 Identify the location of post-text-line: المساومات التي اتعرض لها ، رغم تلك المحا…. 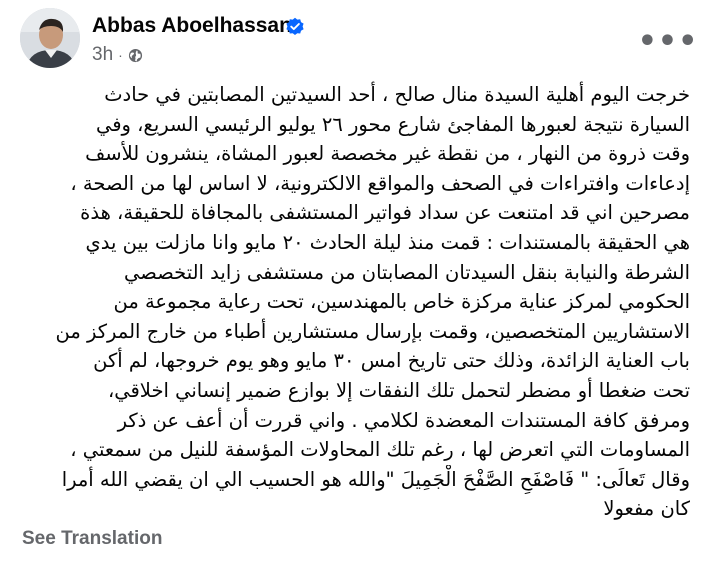
(380, 450).